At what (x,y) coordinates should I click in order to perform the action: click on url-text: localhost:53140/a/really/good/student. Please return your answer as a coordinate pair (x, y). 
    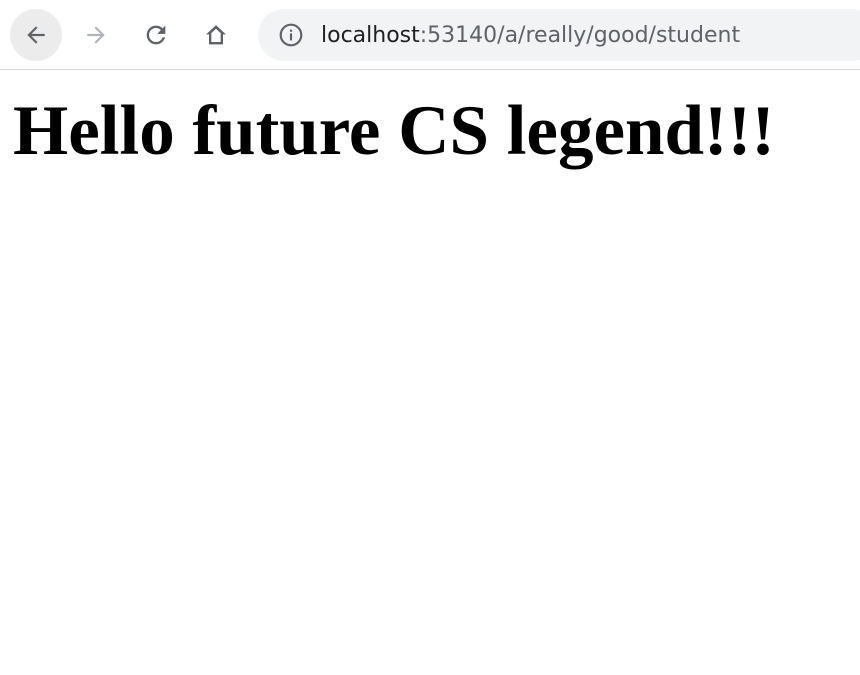
    Looking at the image, I should click on (530, 35).